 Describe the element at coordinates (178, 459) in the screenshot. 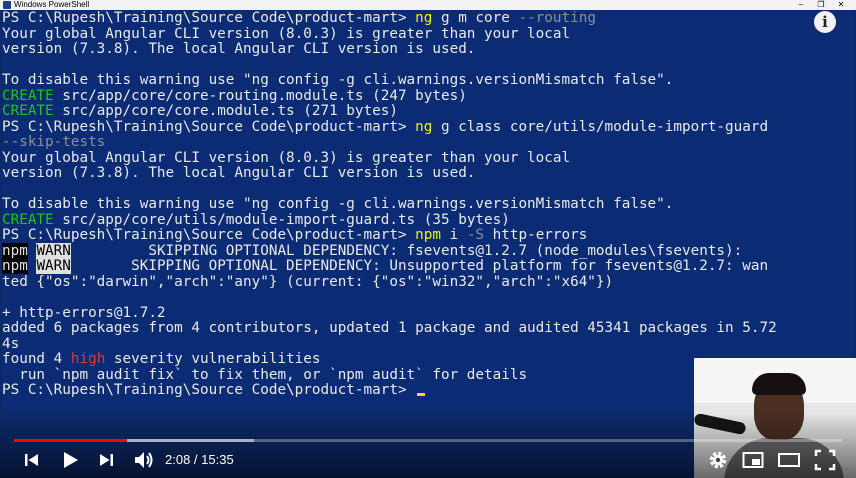

I see `current-time: 2:08` at that location.